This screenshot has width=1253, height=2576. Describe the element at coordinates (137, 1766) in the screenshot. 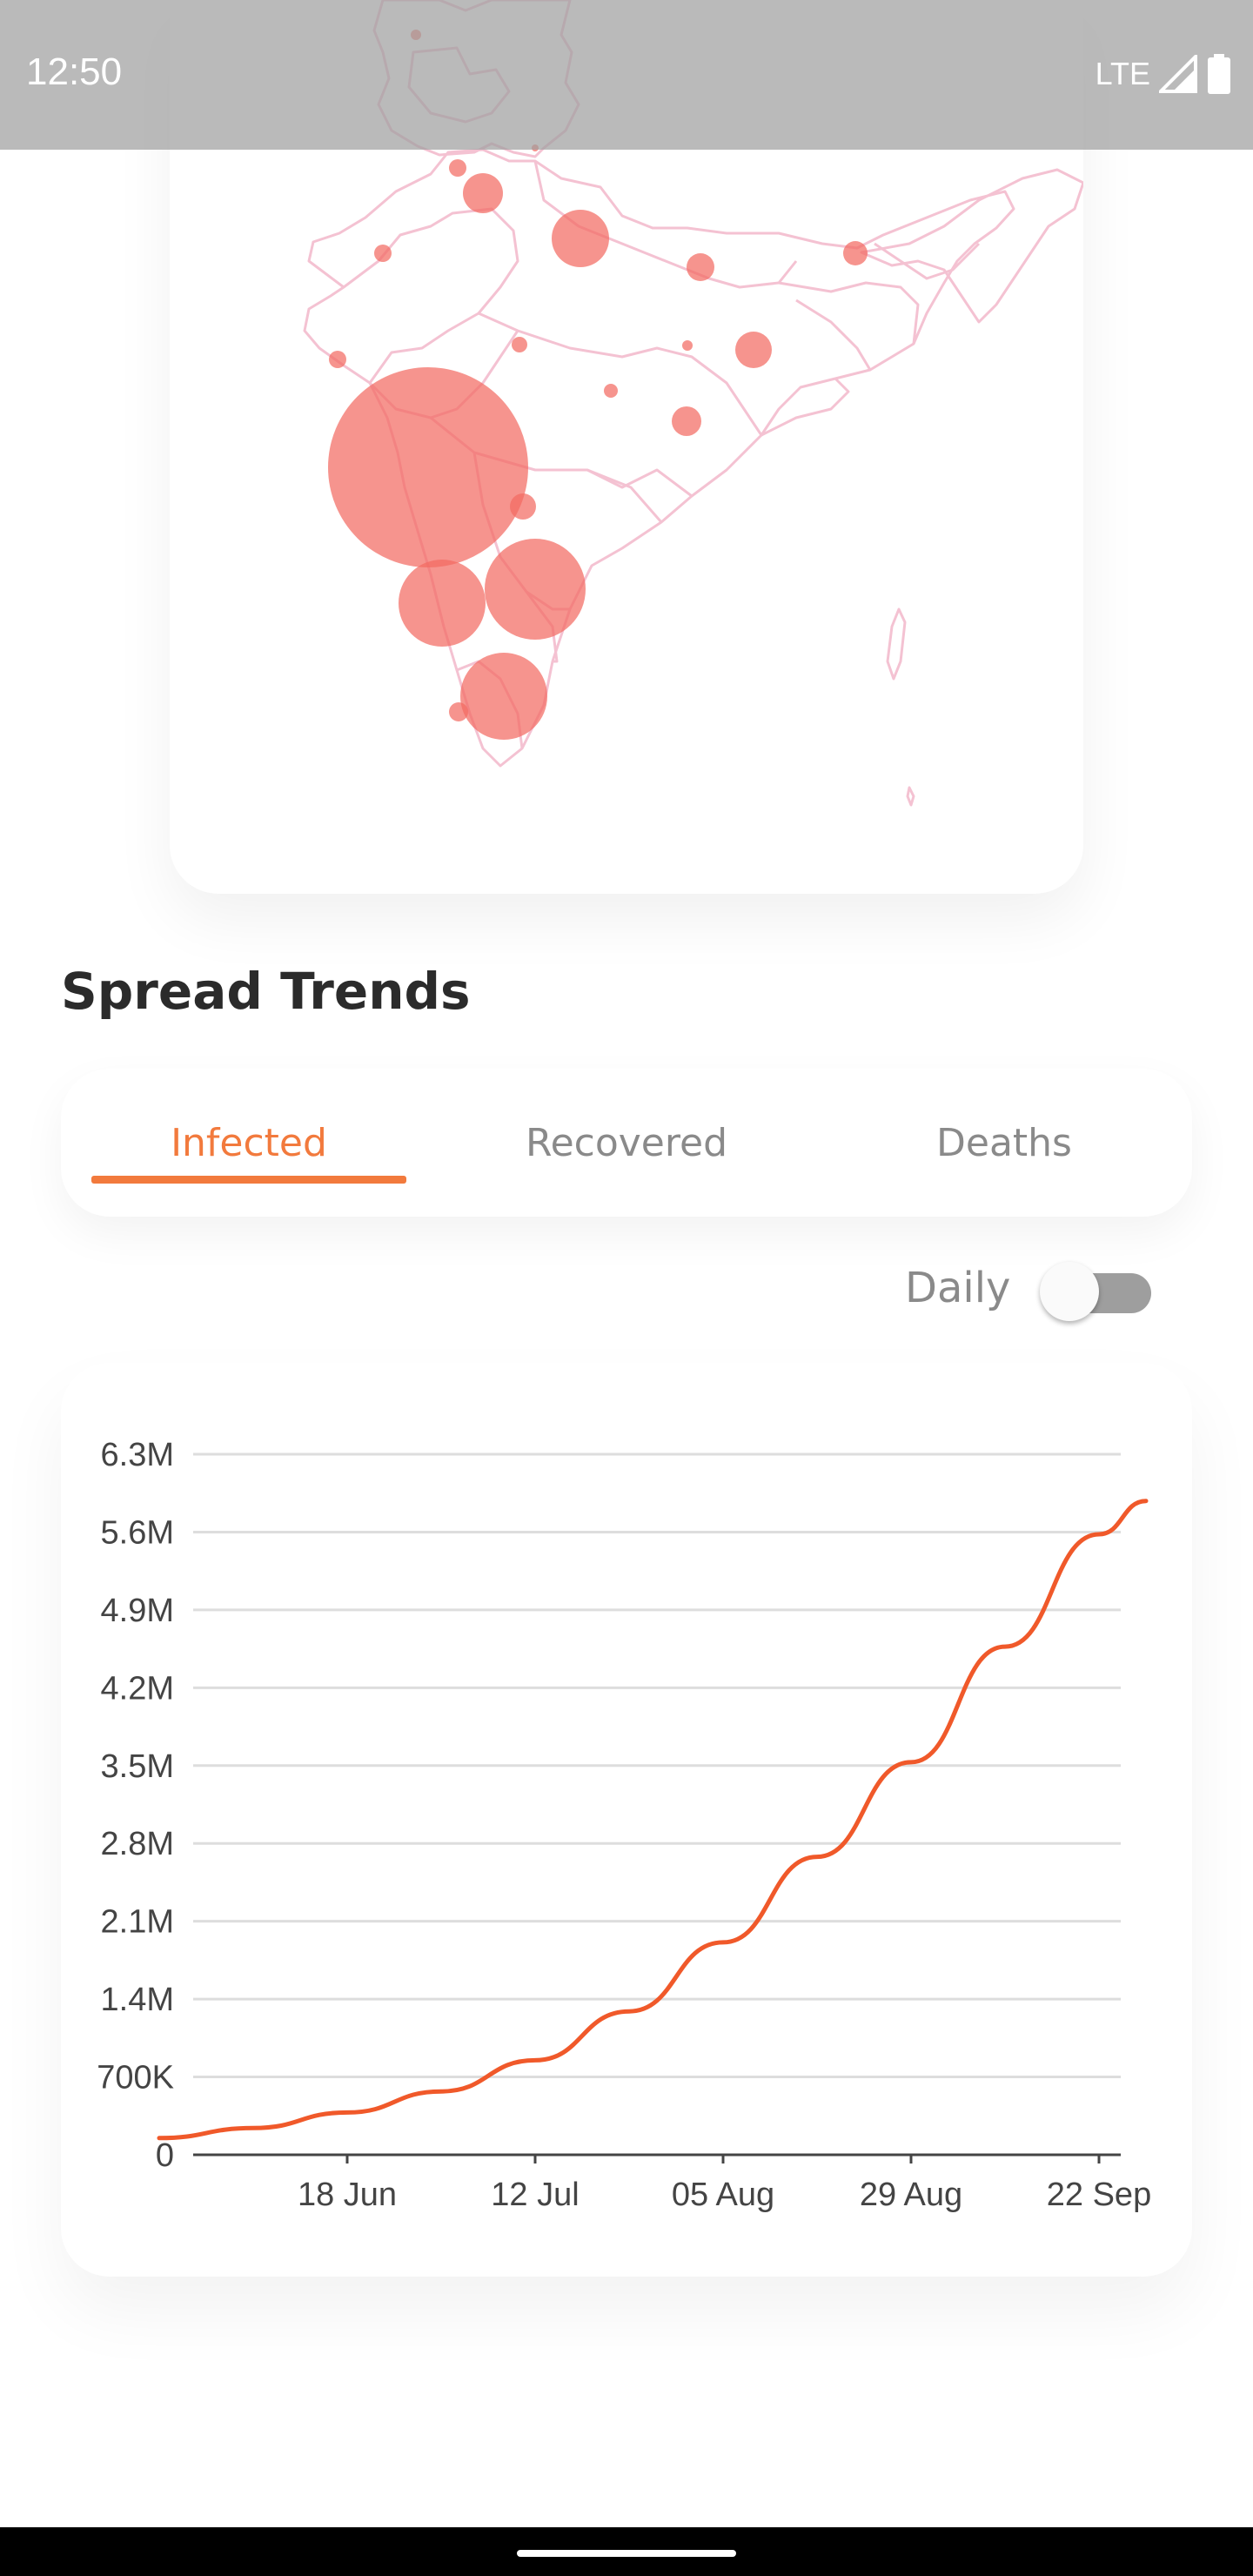

I see `y-tick-label: 3.5M` at that location.